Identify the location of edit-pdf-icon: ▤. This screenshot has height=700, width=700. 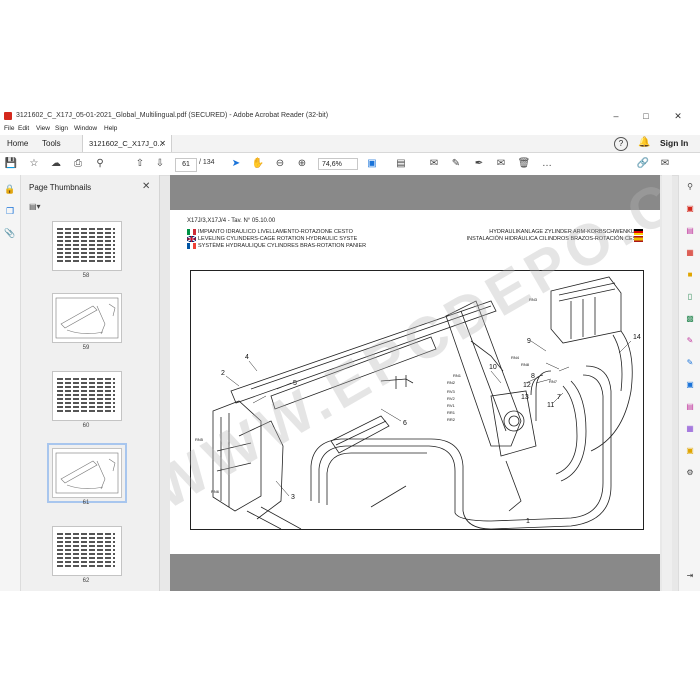
(690, 231).